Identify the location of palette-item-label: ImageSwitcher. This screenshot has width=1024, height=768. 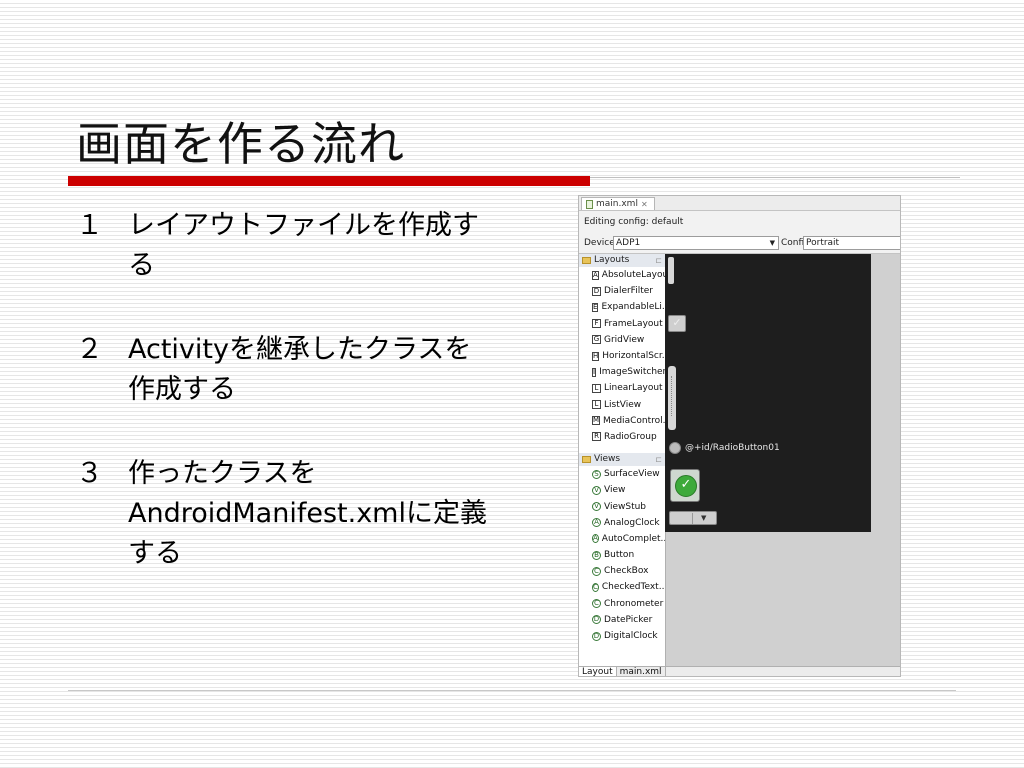
(632, 372).